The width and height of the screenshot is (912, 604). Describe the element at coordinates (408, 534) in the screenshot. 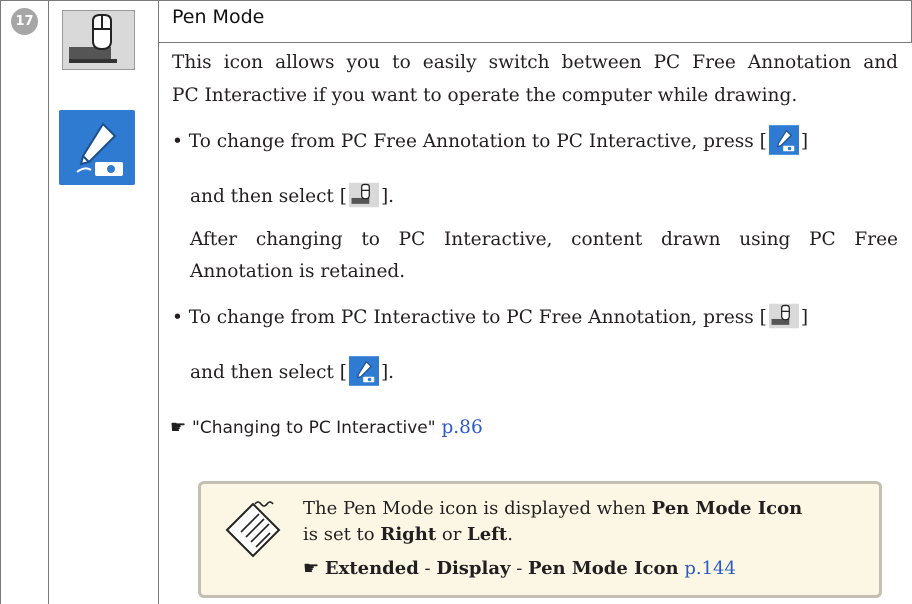

I see `note-bold-right: Right` at that location.